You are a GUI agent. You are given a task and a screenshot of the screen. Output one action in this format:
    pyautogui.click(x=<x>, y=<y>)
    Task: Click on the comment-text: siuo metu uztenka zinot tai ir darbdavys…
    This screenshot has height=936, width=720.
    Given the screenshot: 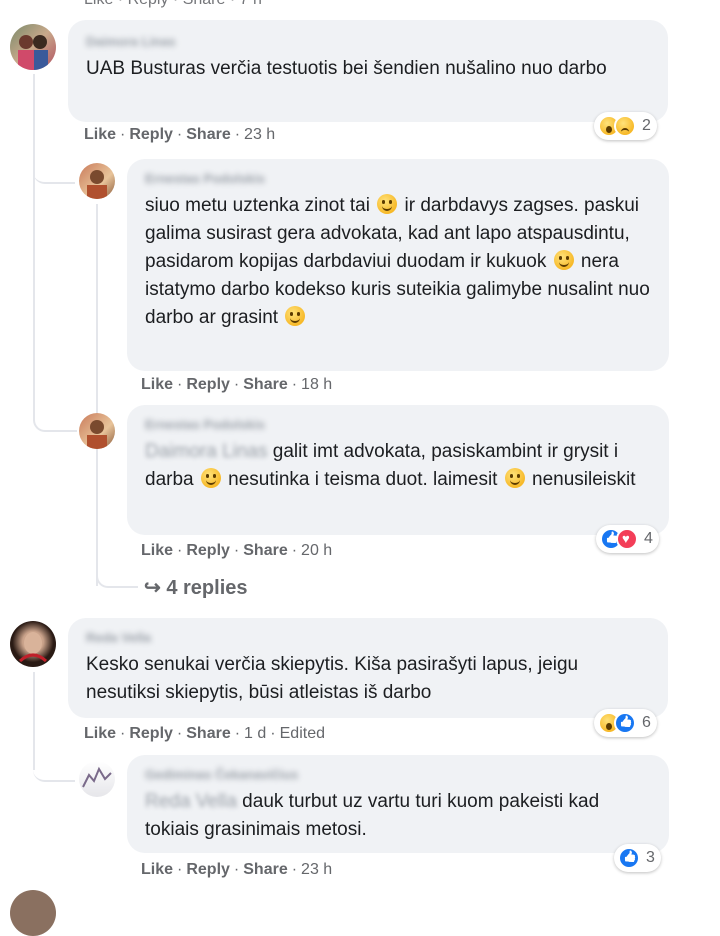 What is the action you would take?
    pyautogui.click(x=399, y=262)
    